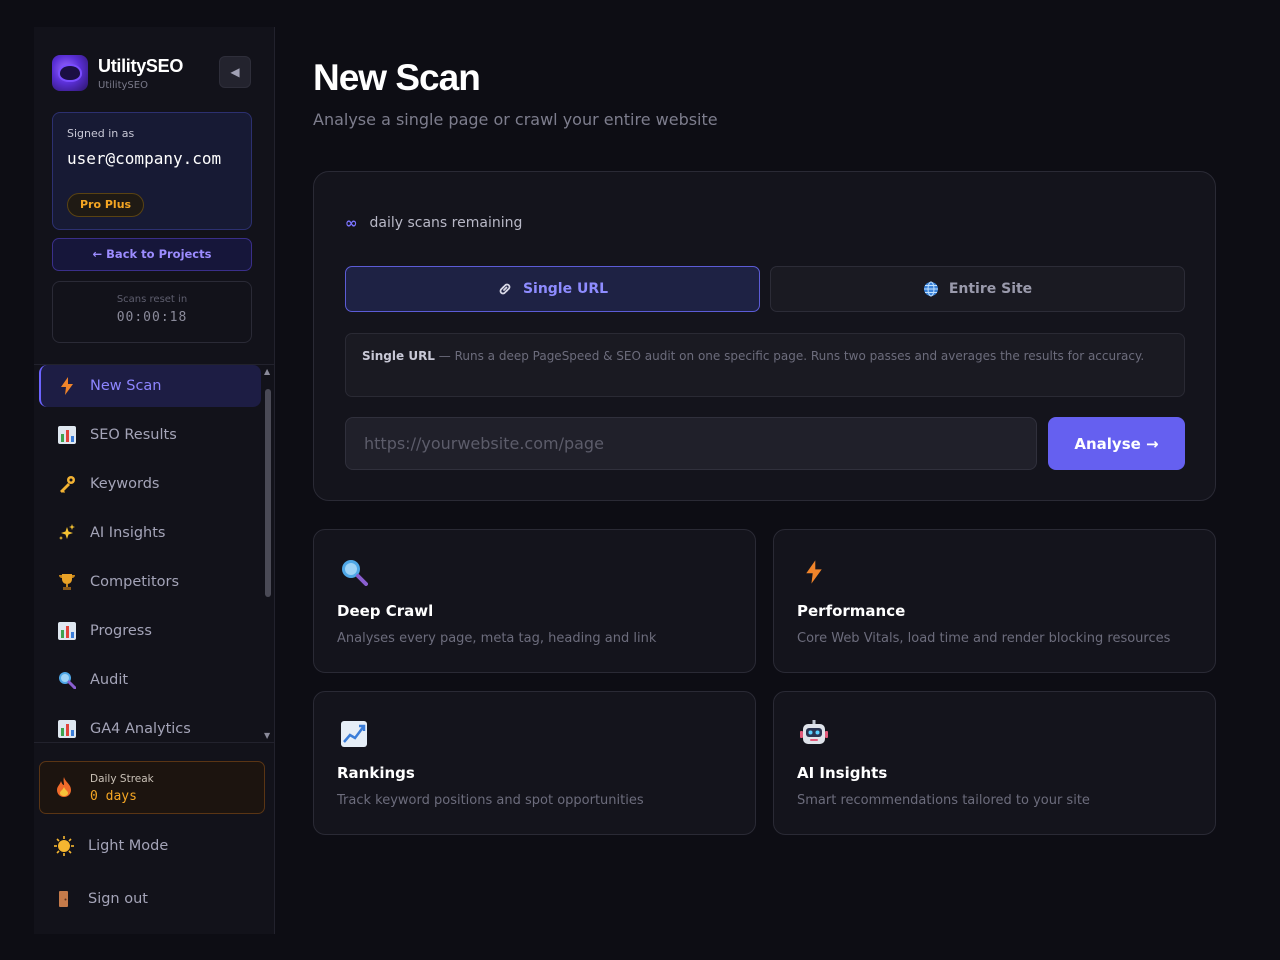 This screenshot has height=960, width=1280. What do you see at coordinates (109, 680) in the screenshot?
I see `sidebar-item-label: Audit` at bounding box center [109, 680].